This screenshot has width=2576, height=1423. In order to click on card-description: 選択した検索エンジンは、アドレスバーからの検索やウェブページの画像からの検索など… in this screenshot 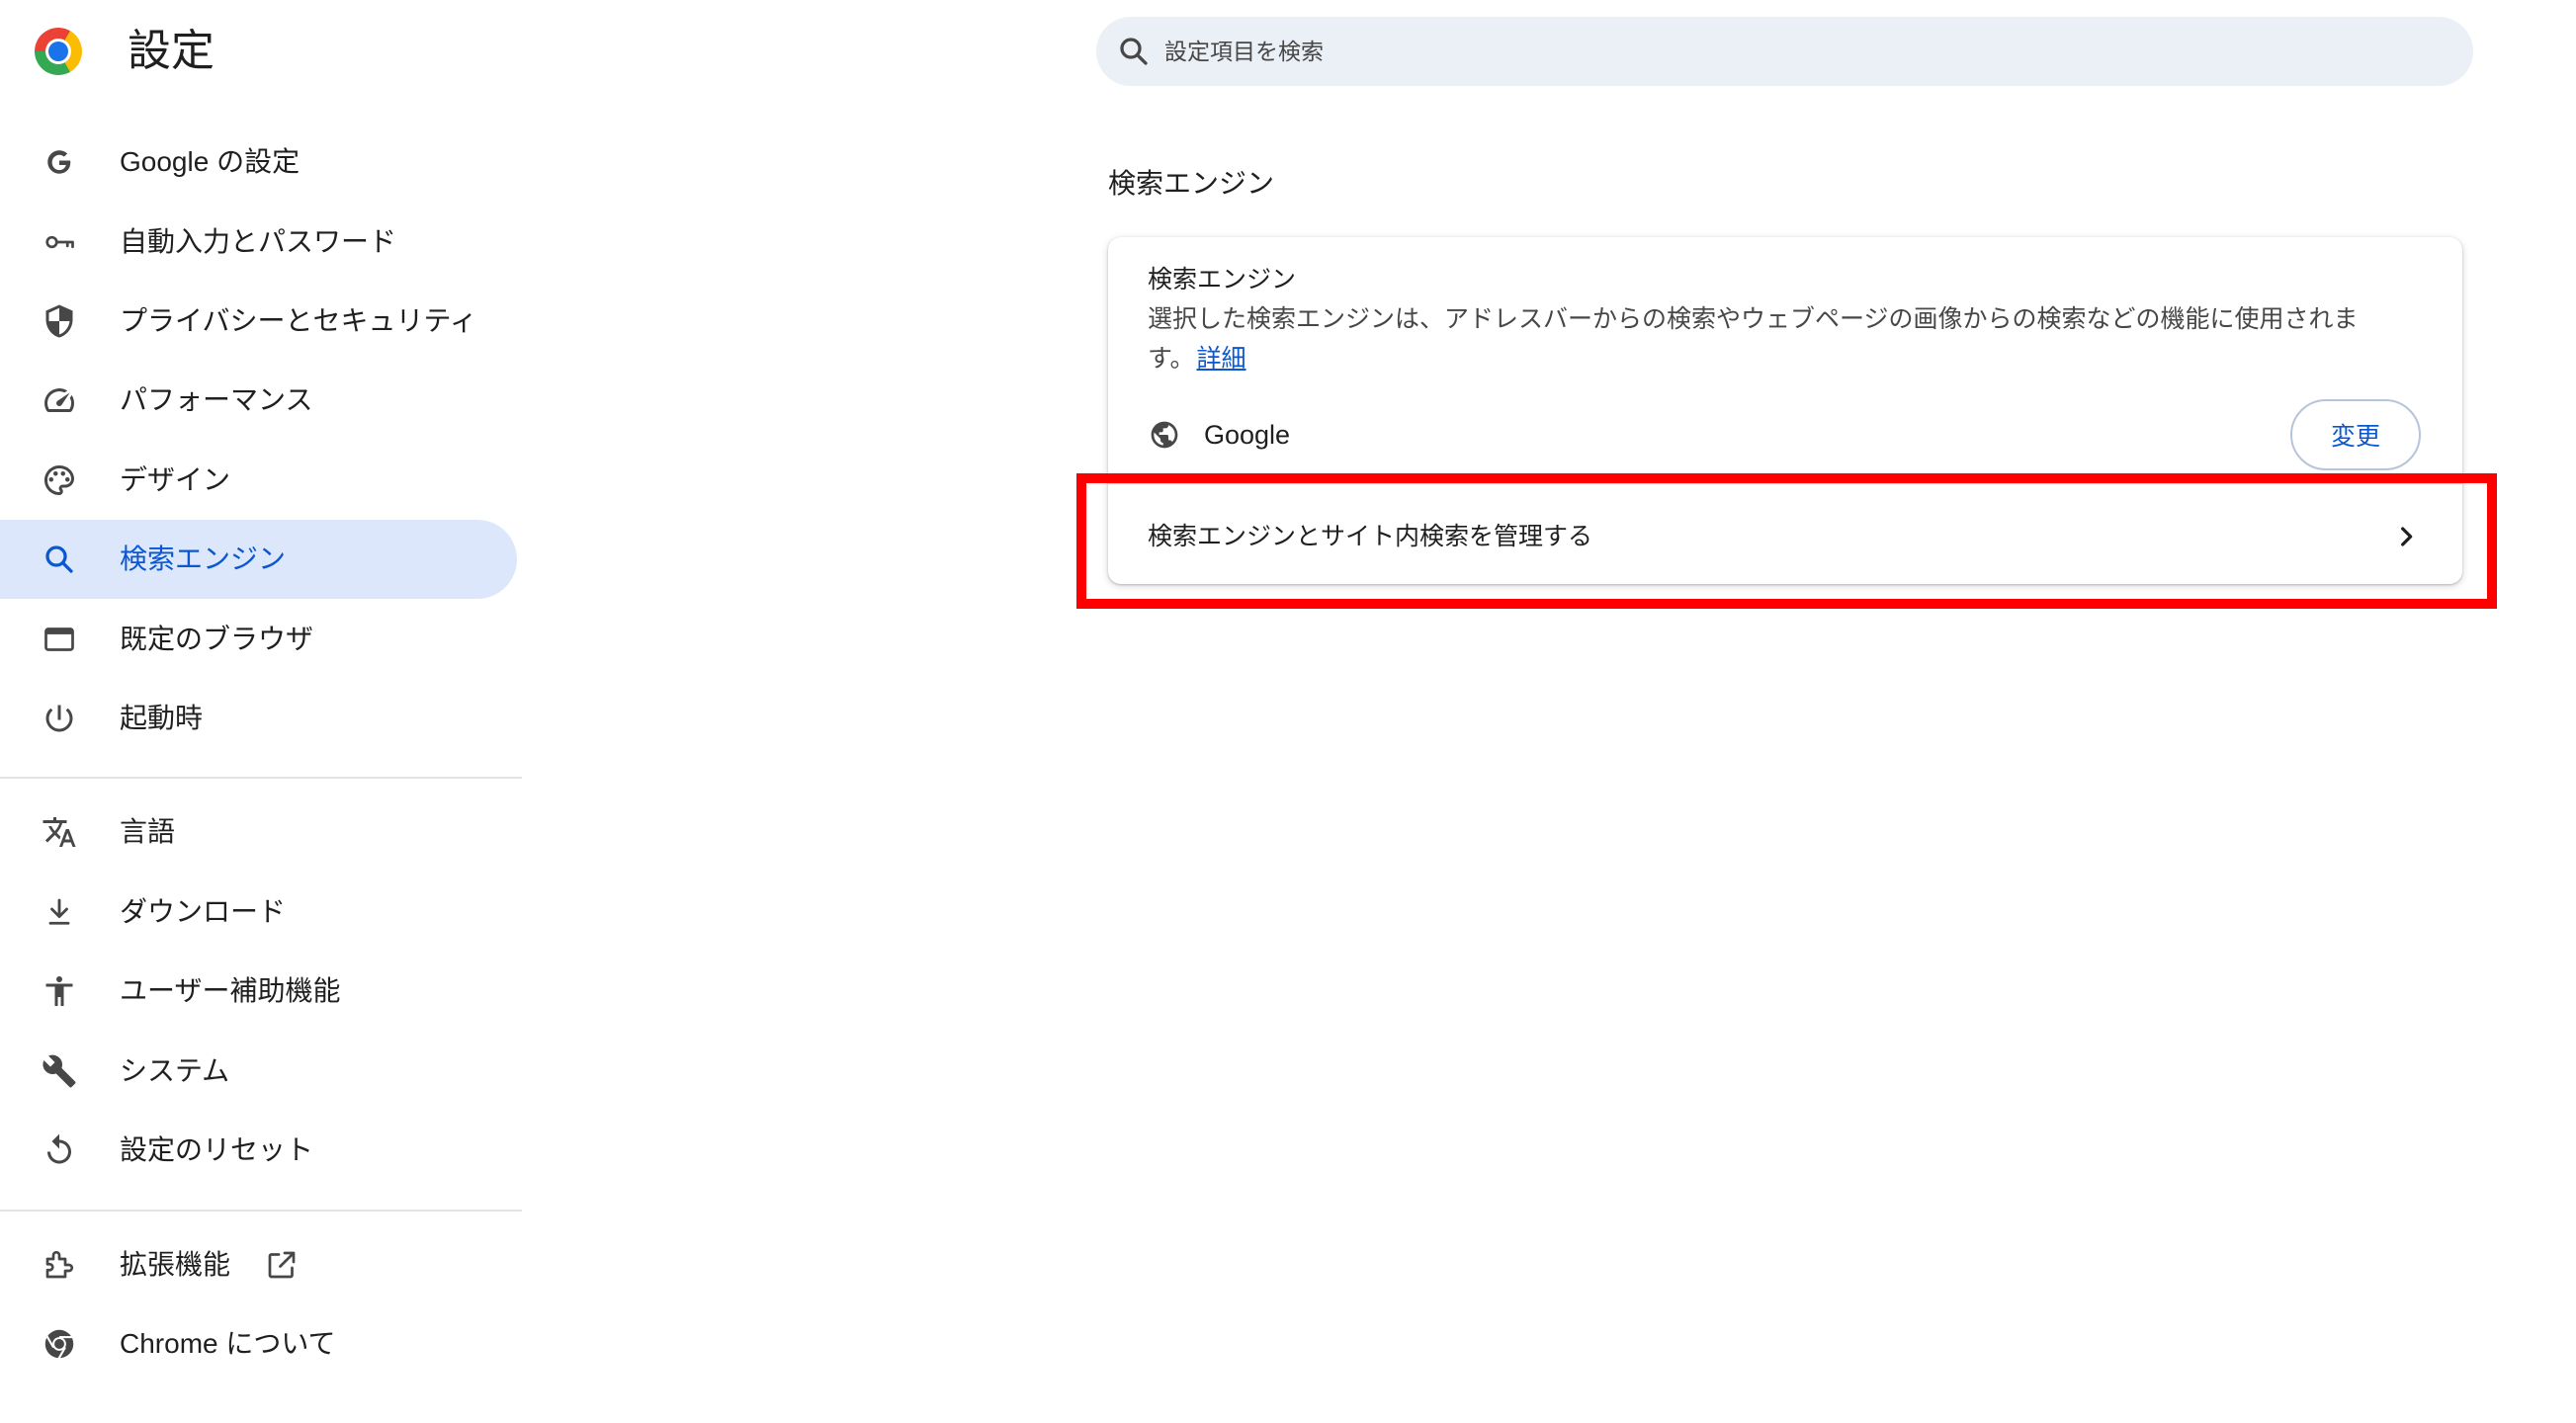, I will do `click(1774, 338)`.